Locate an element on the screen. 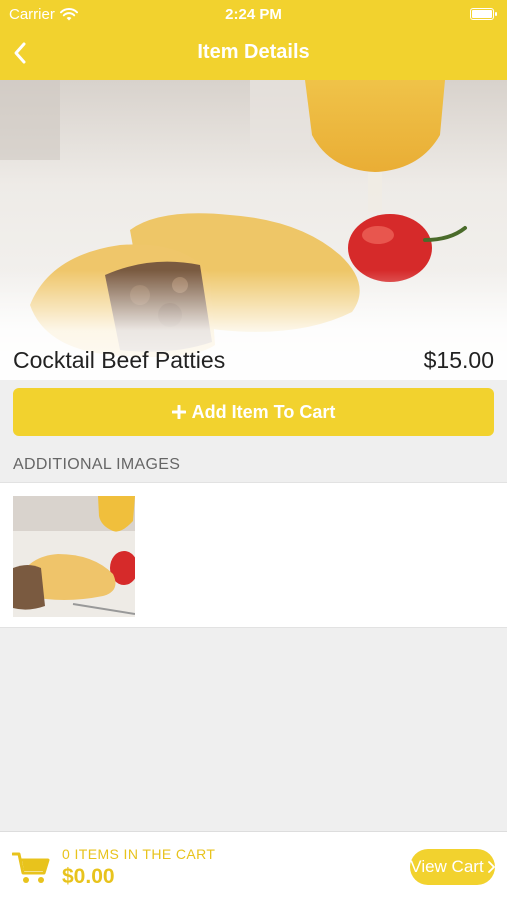  status-bar: Carrier 2:24 PM is located at coordinates (253, 14).